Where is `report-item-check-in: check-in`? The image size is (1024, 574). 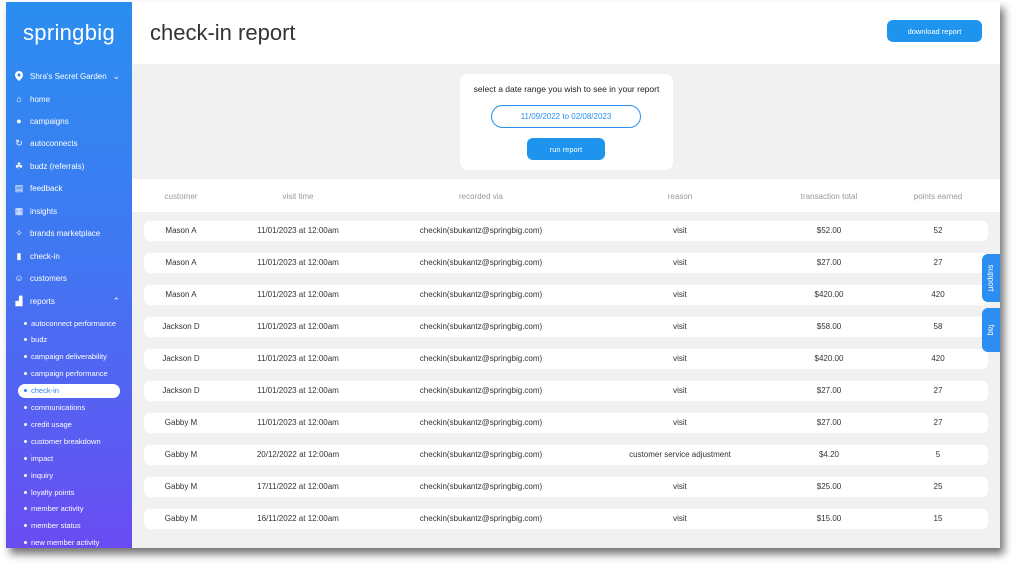 report-item-check-in: check-in is located at coordinates (69, 390).